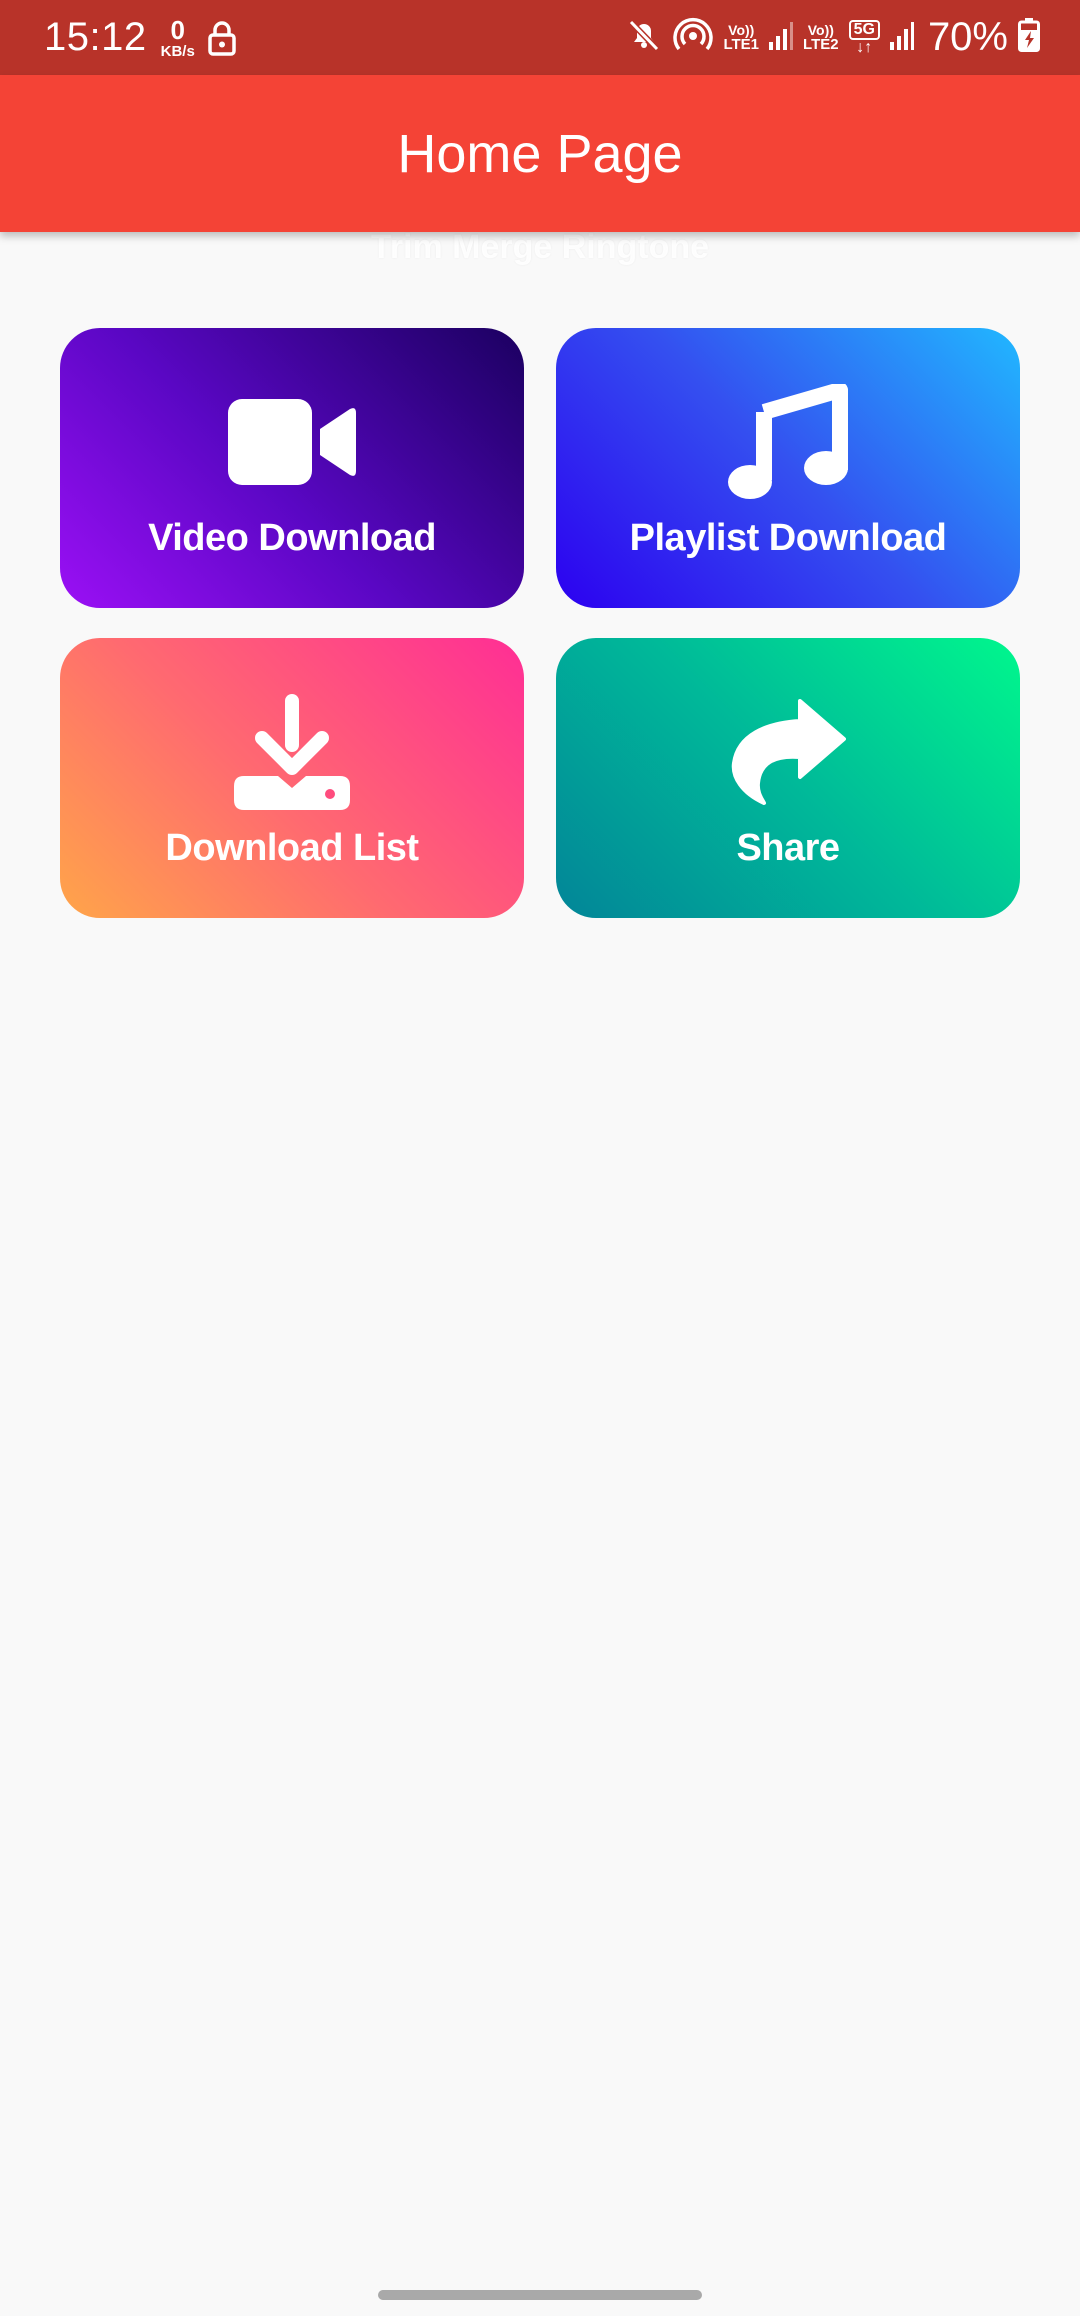  Describe the element at coordinates (1029, 37) in the screenshot. I see `battery-charging-icon` at that location.